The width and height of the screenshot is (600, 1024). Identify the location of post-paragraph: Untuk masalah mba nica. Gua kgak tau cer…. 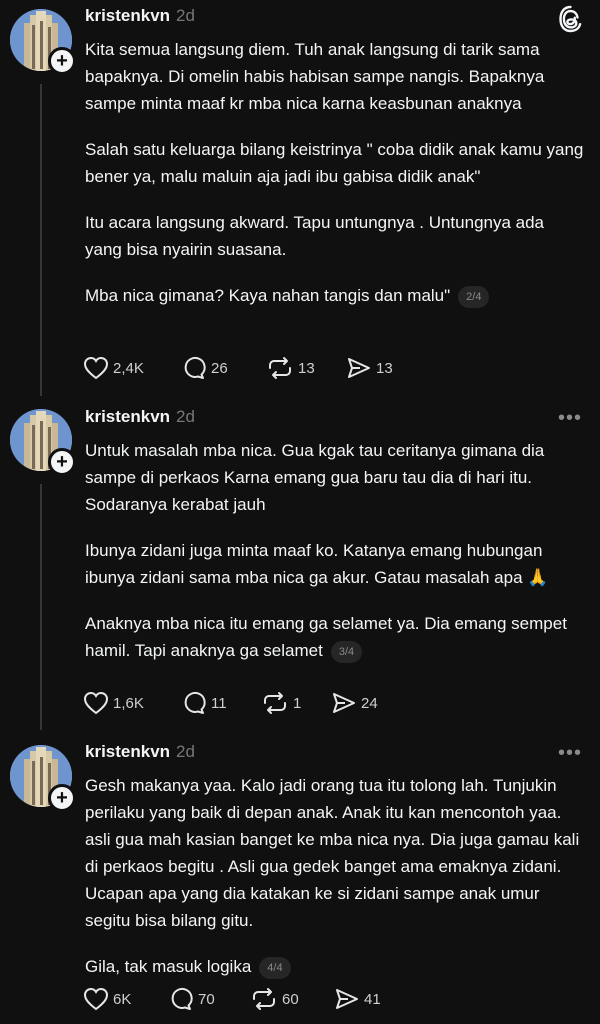
(315, 477).